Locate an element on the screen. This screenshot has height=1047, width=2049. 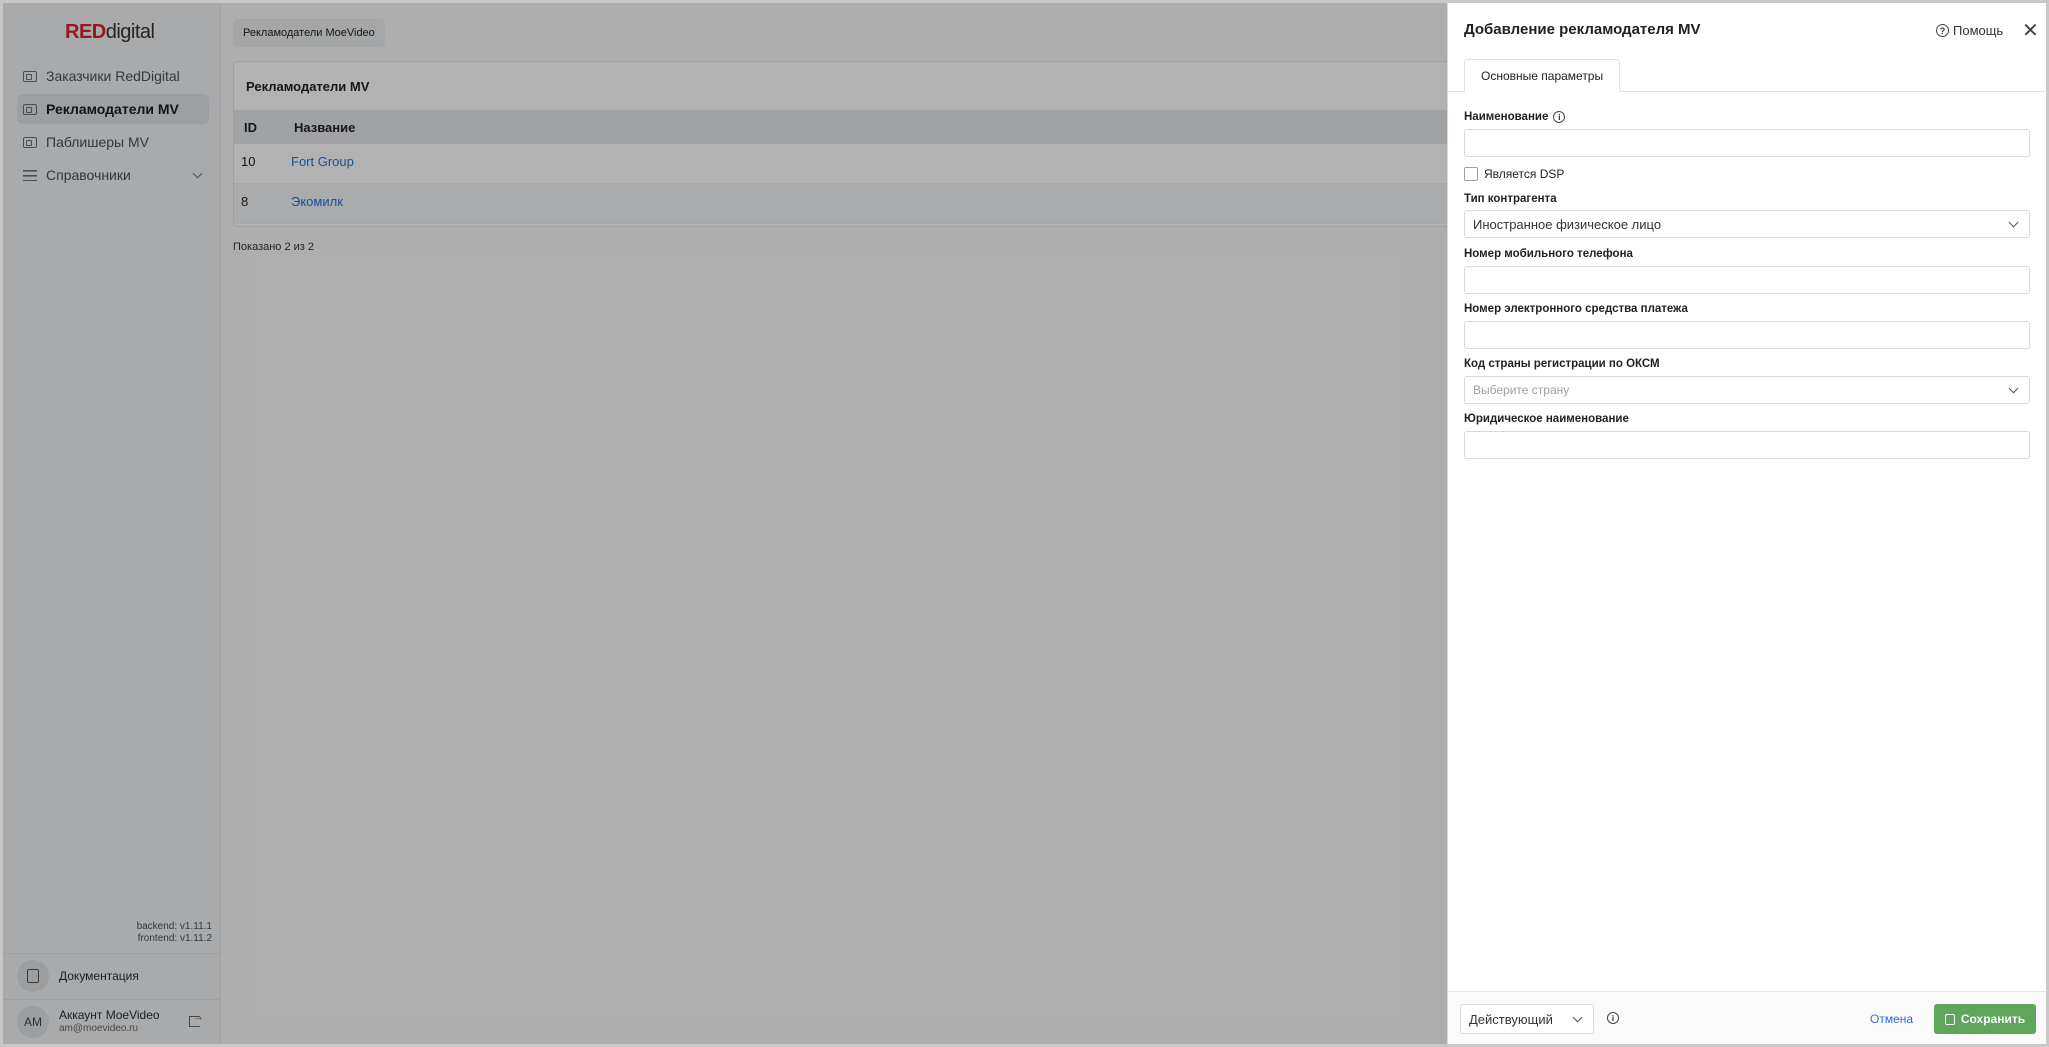
name-label-text: Наименование is located at coordinates (1506, 117).